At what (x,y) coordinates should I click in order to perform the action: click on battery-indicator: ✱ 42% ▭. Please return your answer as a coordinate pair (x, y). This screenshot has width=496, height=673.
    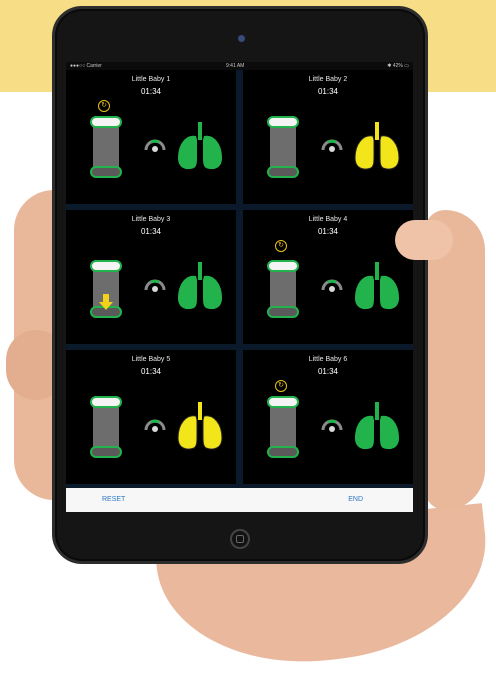
    Looking at the image, I should click on (398, 66).